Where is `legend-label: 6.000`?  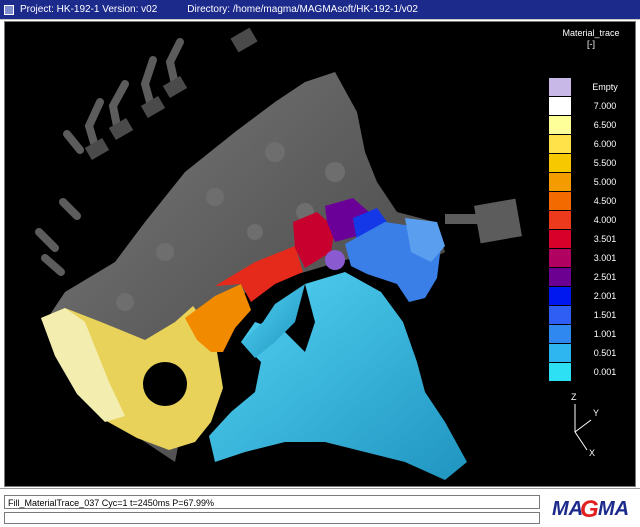
legend-label: 6.000 is located at coordinates (605, 144).